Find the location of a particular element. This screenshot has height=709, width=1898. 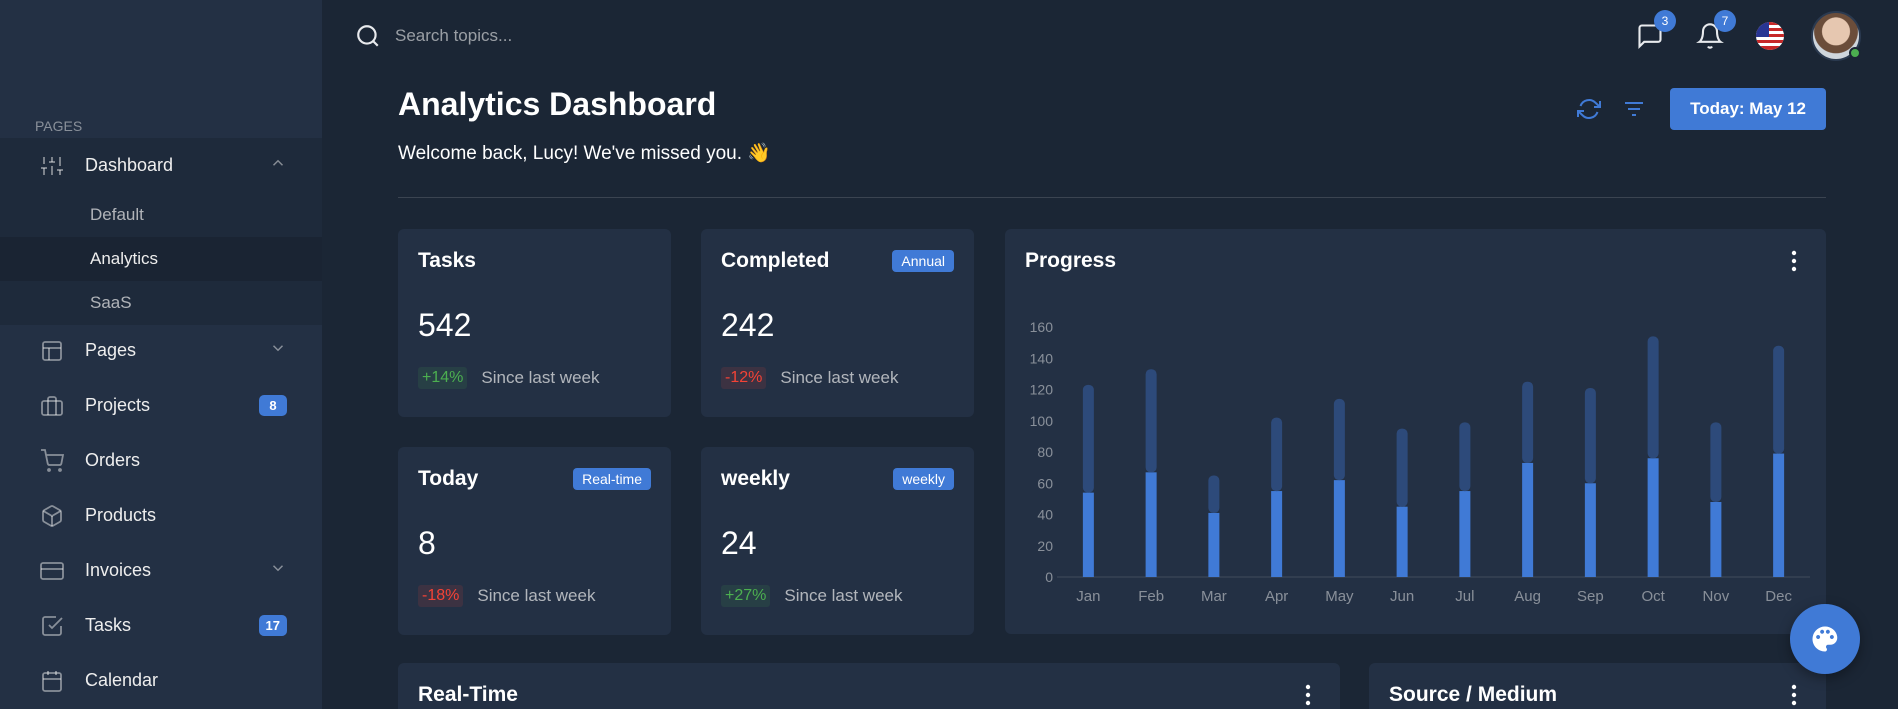

y-tick-label: 80 is located at coordinates (1045, 452).